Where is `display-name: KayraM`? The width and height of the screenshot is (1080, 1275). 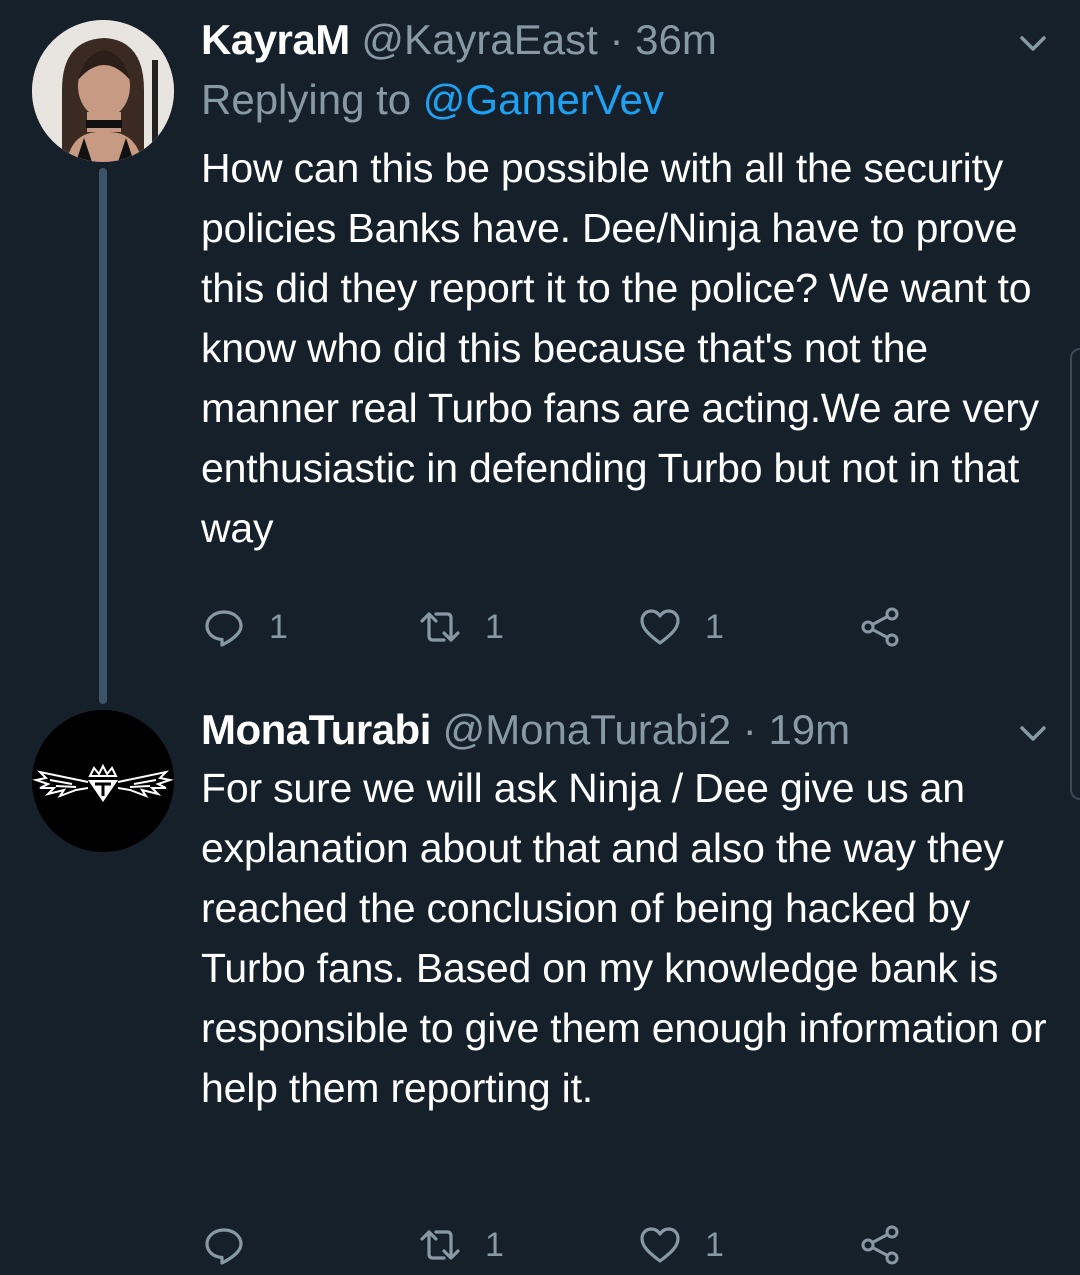 display-name: KayraM is located at coordinates (275, 39).